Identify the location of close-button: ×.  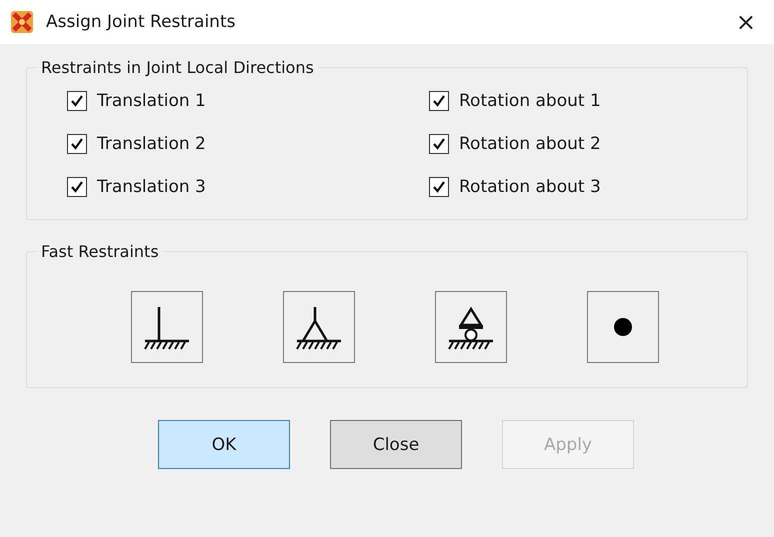
(746, 22).